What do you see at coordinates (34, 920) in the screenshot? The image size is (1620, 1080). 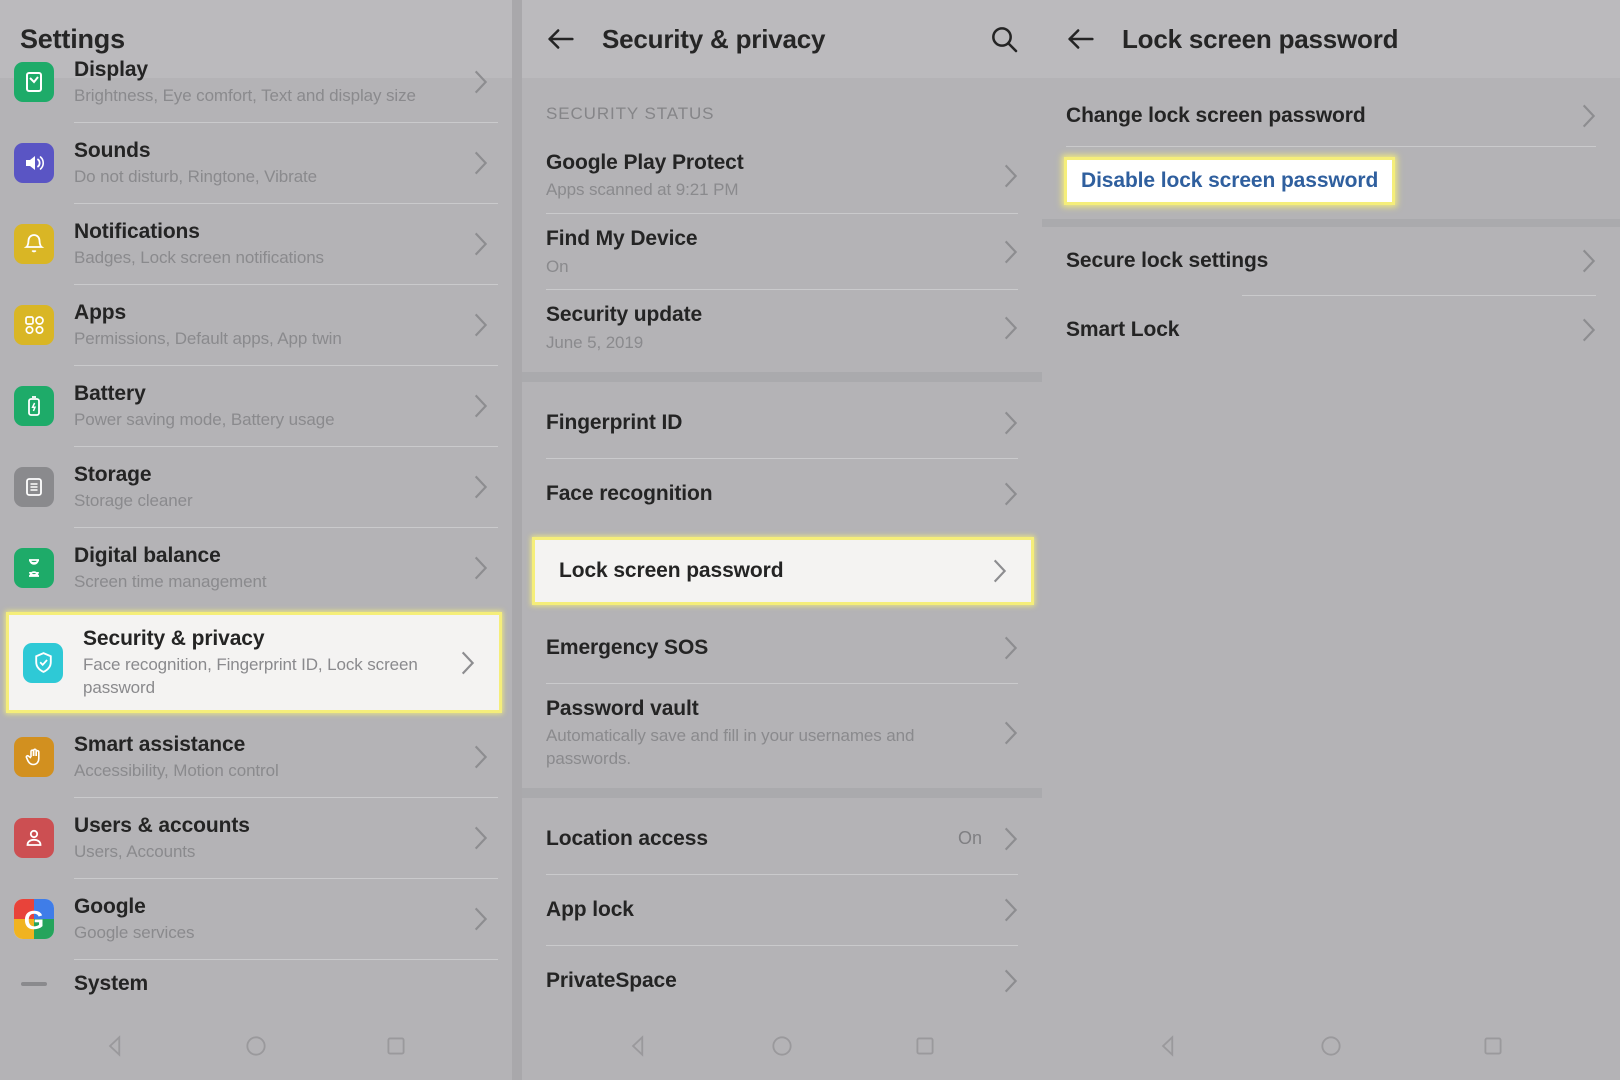 I see `svg-text: G` at bounding box center [34, 920].